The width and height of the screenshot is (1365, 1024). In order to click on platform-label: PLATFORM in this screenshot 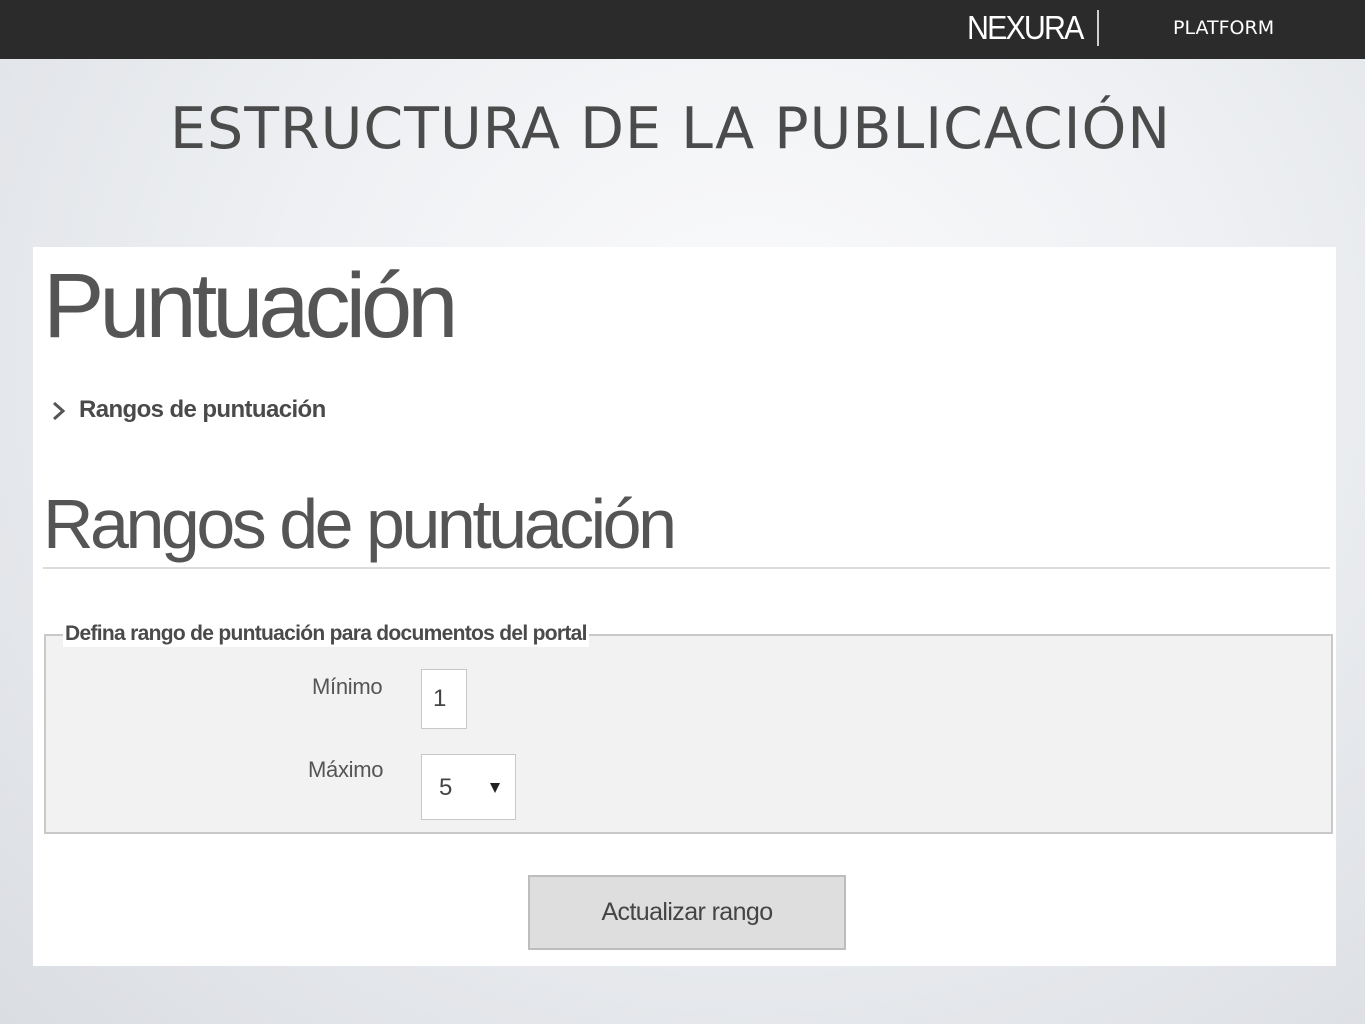, I will do `click(1224, 28)`.